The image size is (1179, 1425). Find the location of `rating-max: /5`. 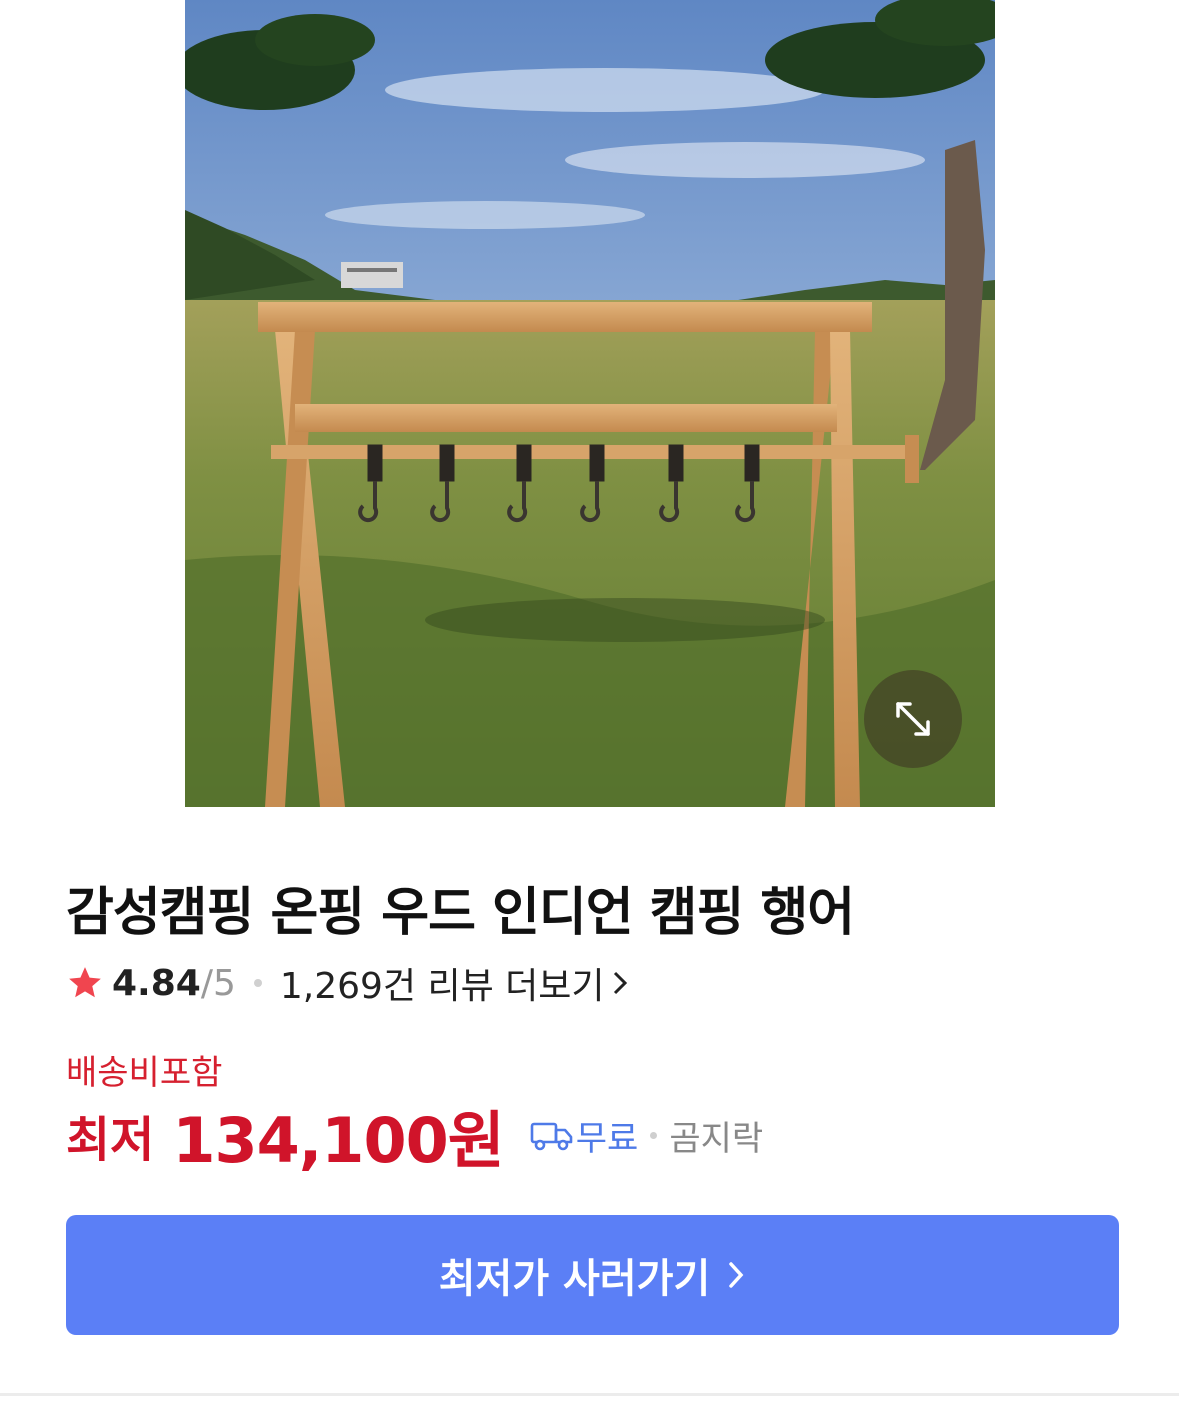

rating-max: /5 is located at coordinates (218, 983).